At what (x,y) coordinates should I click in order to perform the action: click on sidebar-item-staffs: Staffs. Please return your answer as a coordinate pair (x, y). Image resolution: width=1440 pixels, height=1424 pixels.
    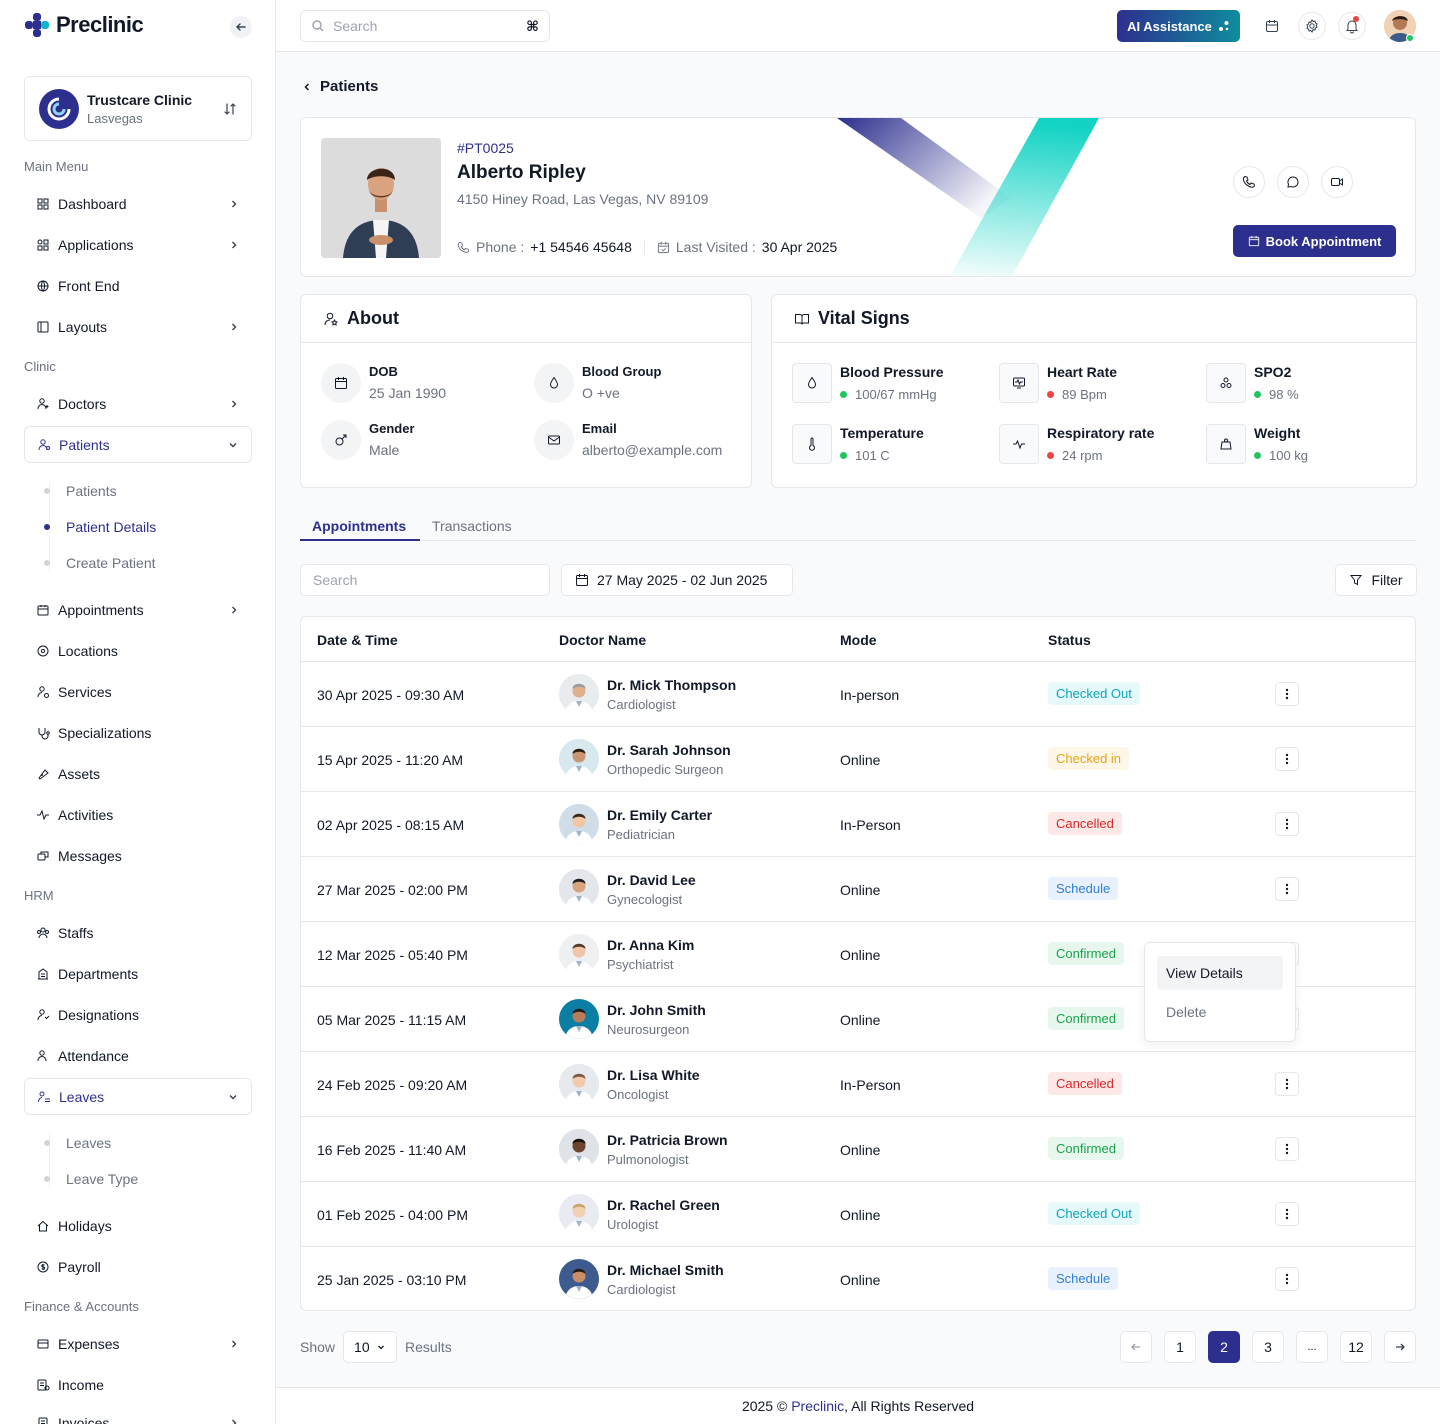
    Looking at the image, I should click on (138, 933).